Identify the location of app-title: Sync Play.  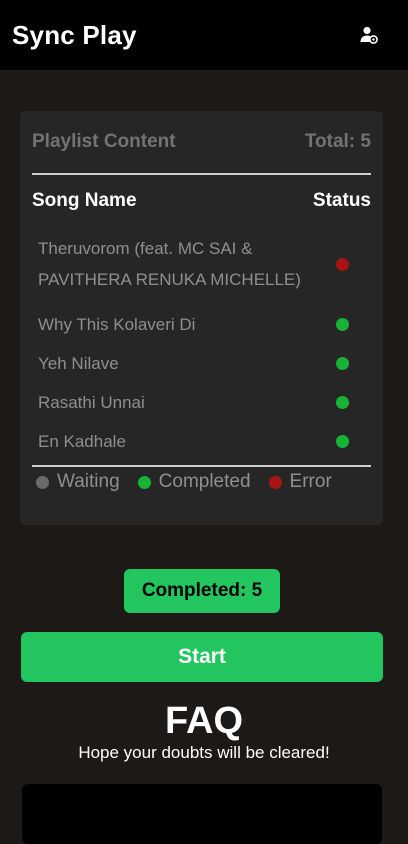
(74, 34).